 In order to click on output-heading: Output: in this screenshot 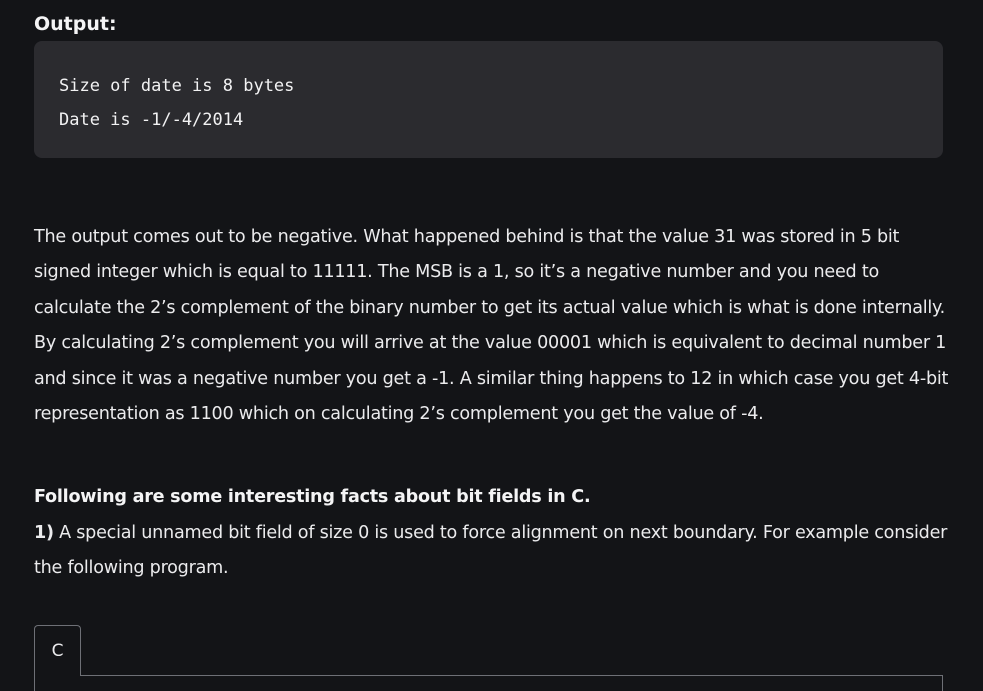, I will do `click(75, 24)`.